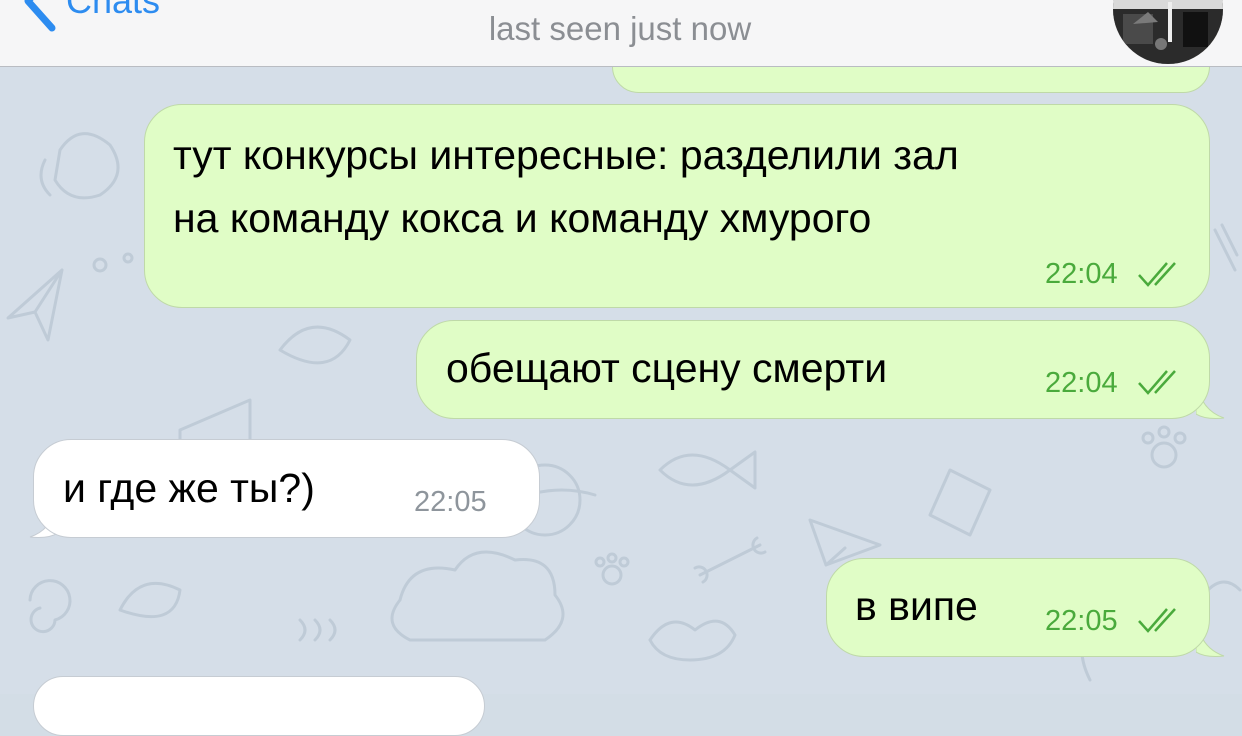  I want to click on avatar, so click(1168, 32).